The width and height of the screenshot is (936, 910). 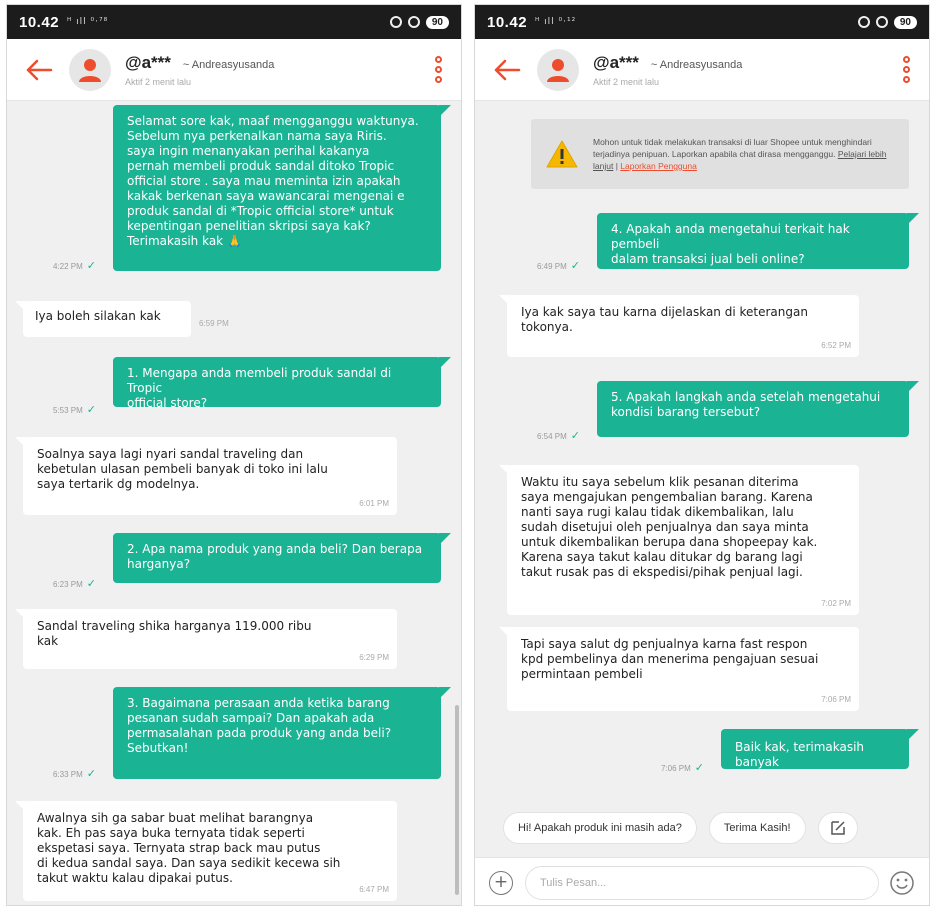 What do you see at coordinates (902, 883) in the screenshot?
I see `emoji-icon` at bounding box center [902, 883].